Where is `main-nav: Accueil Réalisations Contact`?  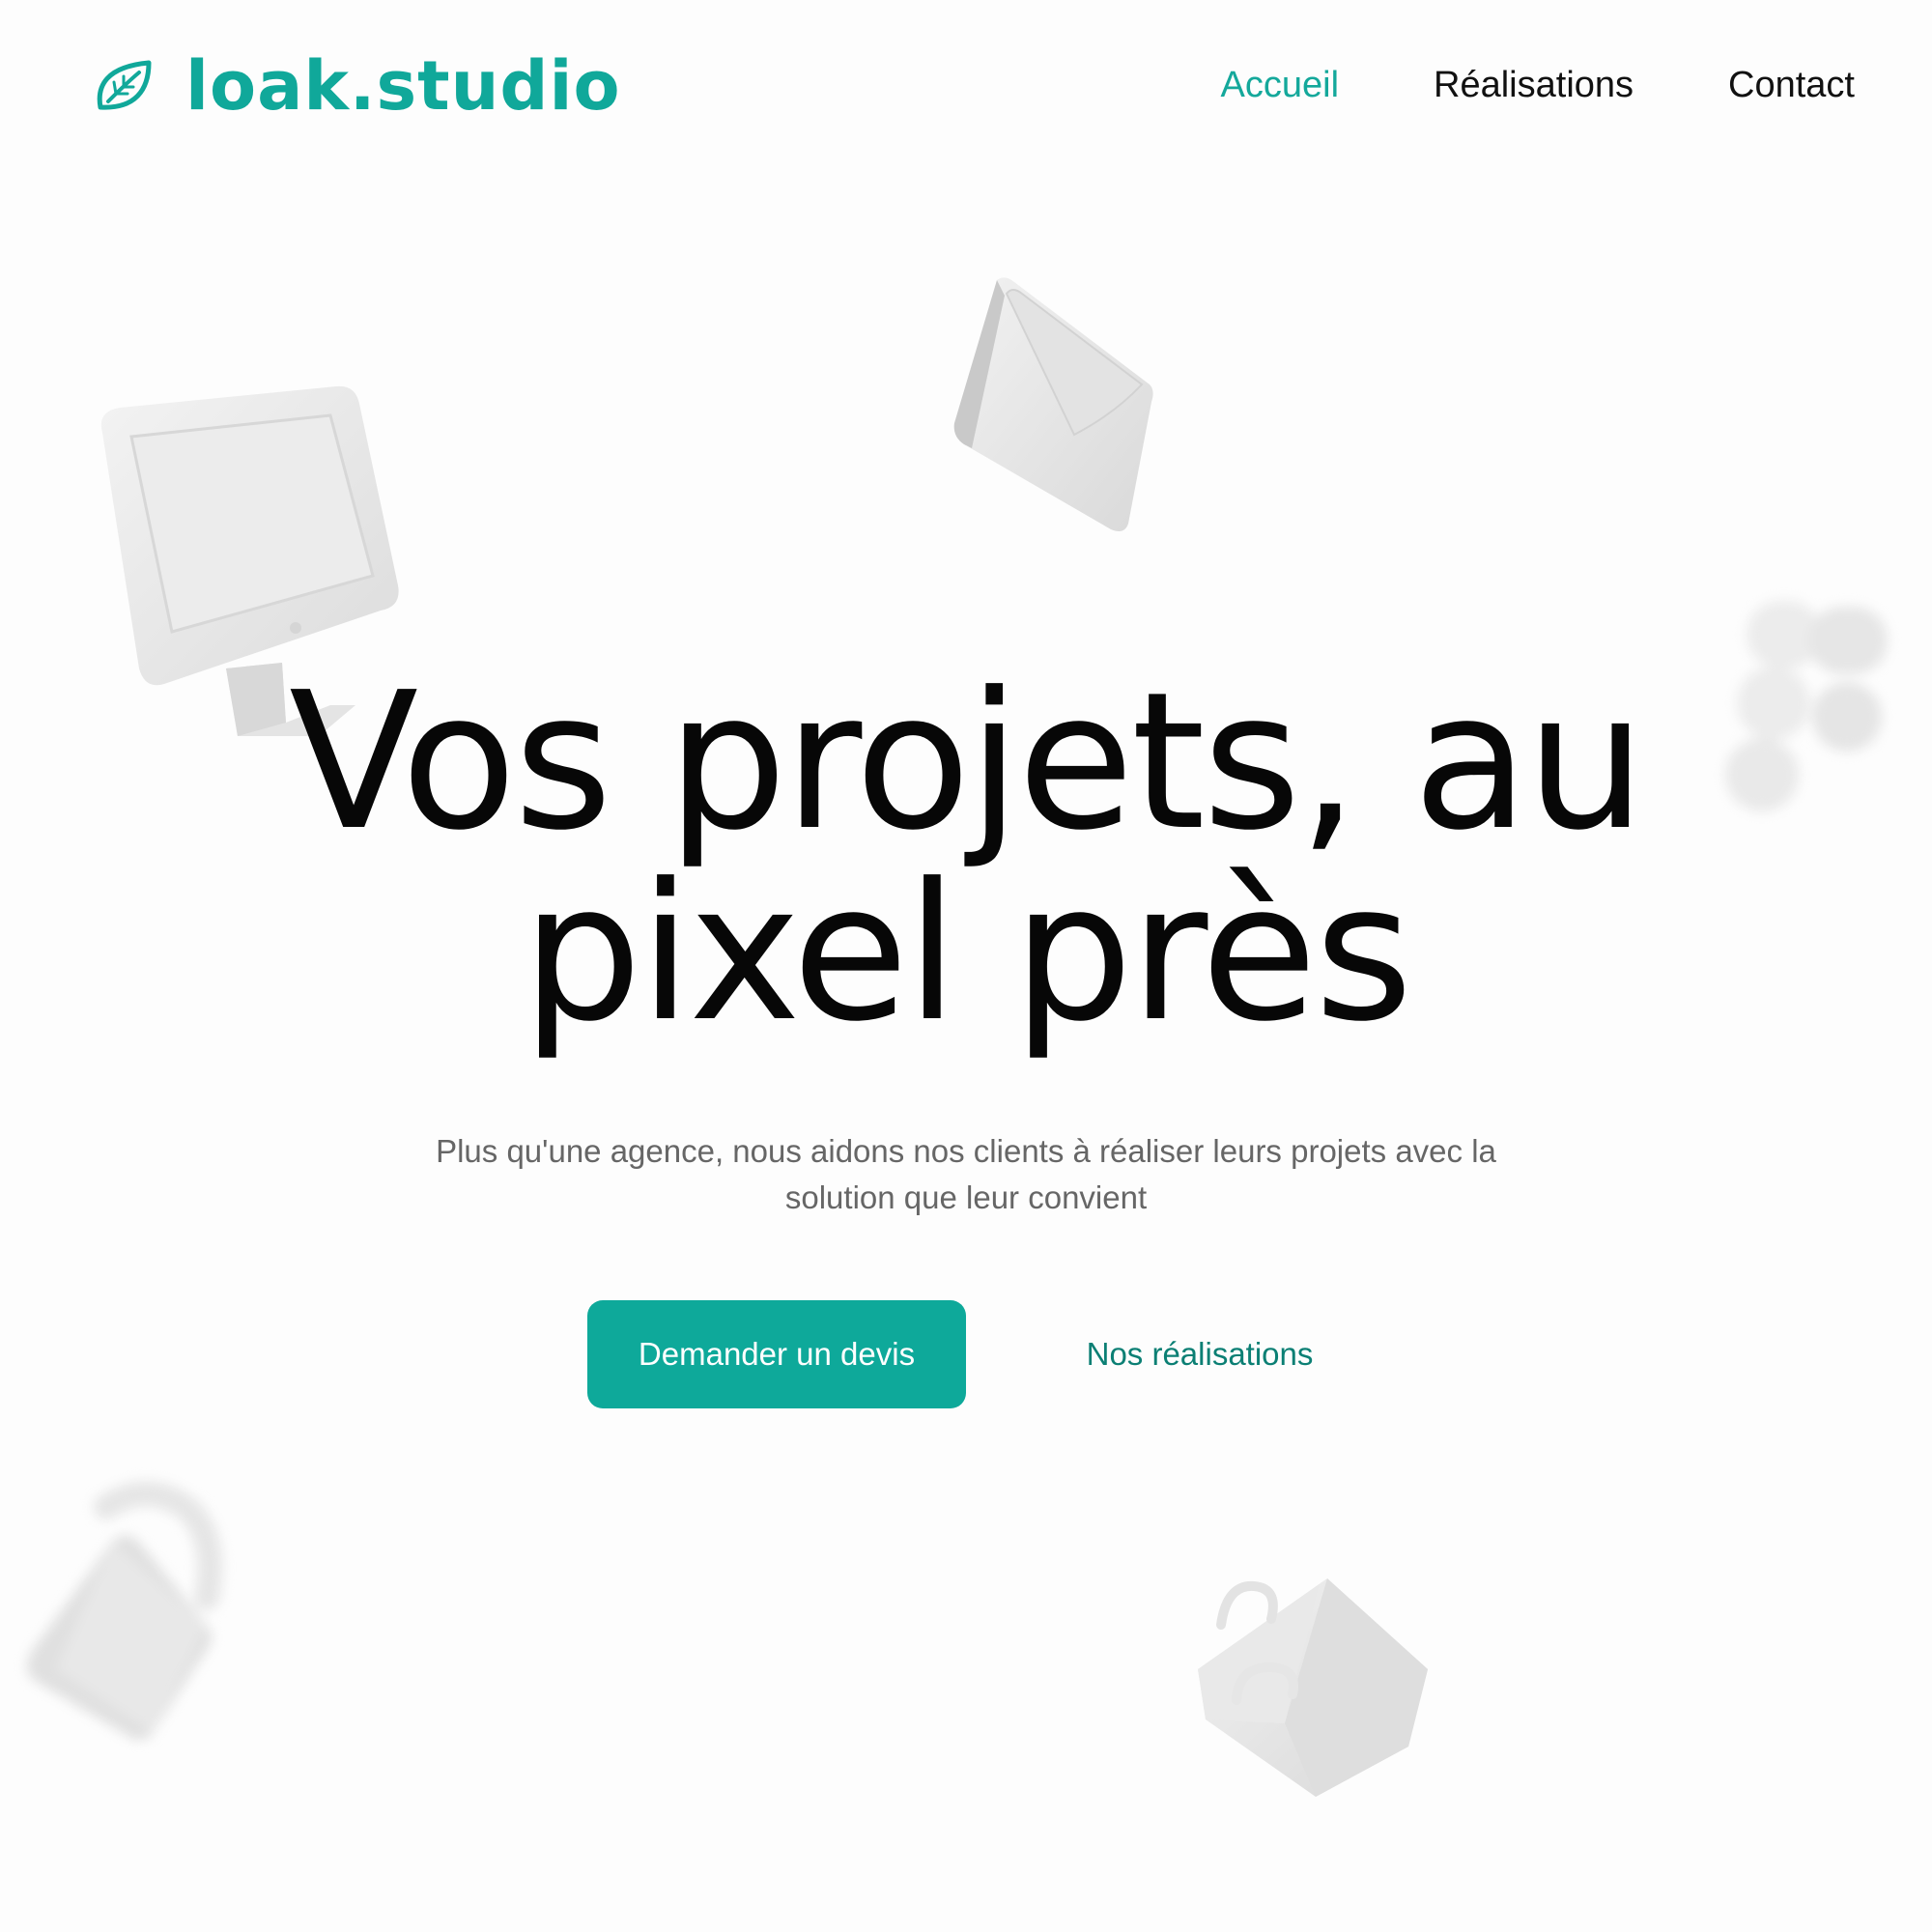 main-nav: Accueil Réalisations Contact is located at coordinates (1538, 85).